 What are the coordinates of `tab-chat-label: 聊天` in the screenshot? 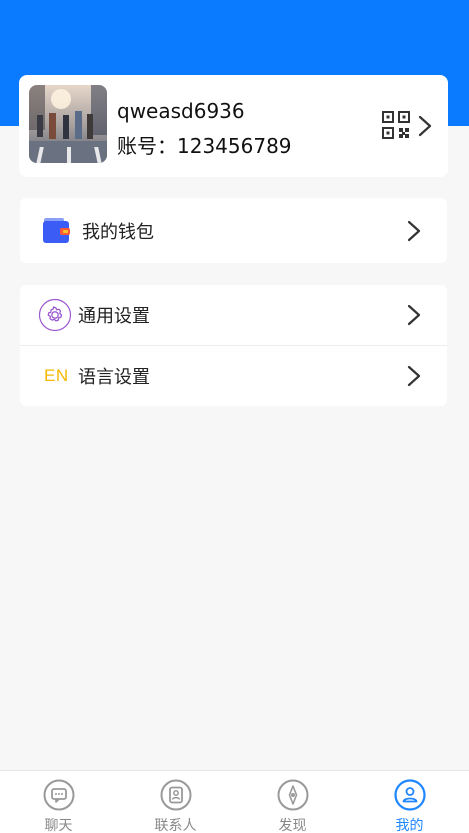 It's located at (58, 825).